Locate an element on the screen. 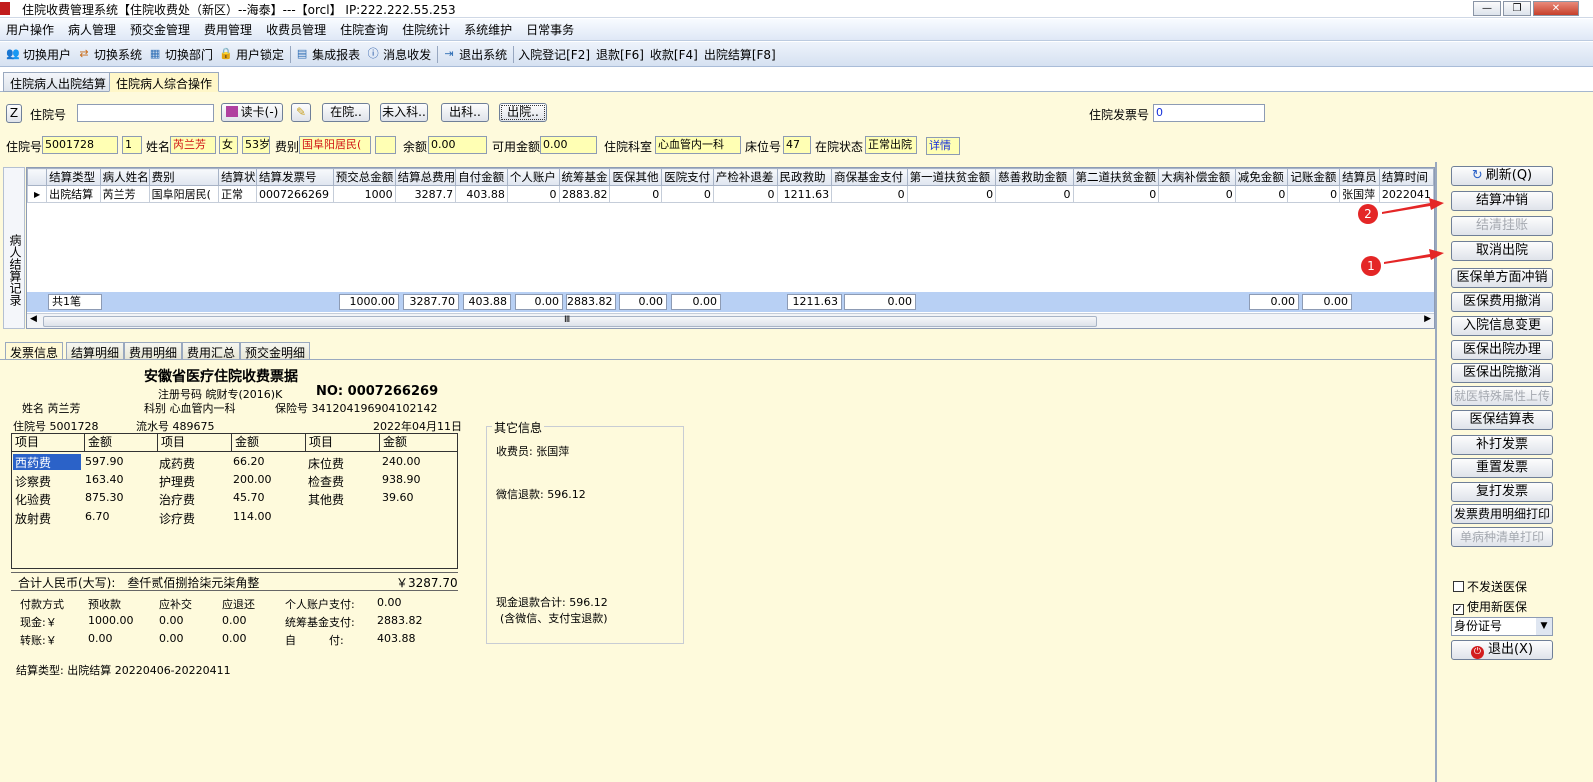  message-button: ⓘ 消息收发 is located at coordinates (399, 54).